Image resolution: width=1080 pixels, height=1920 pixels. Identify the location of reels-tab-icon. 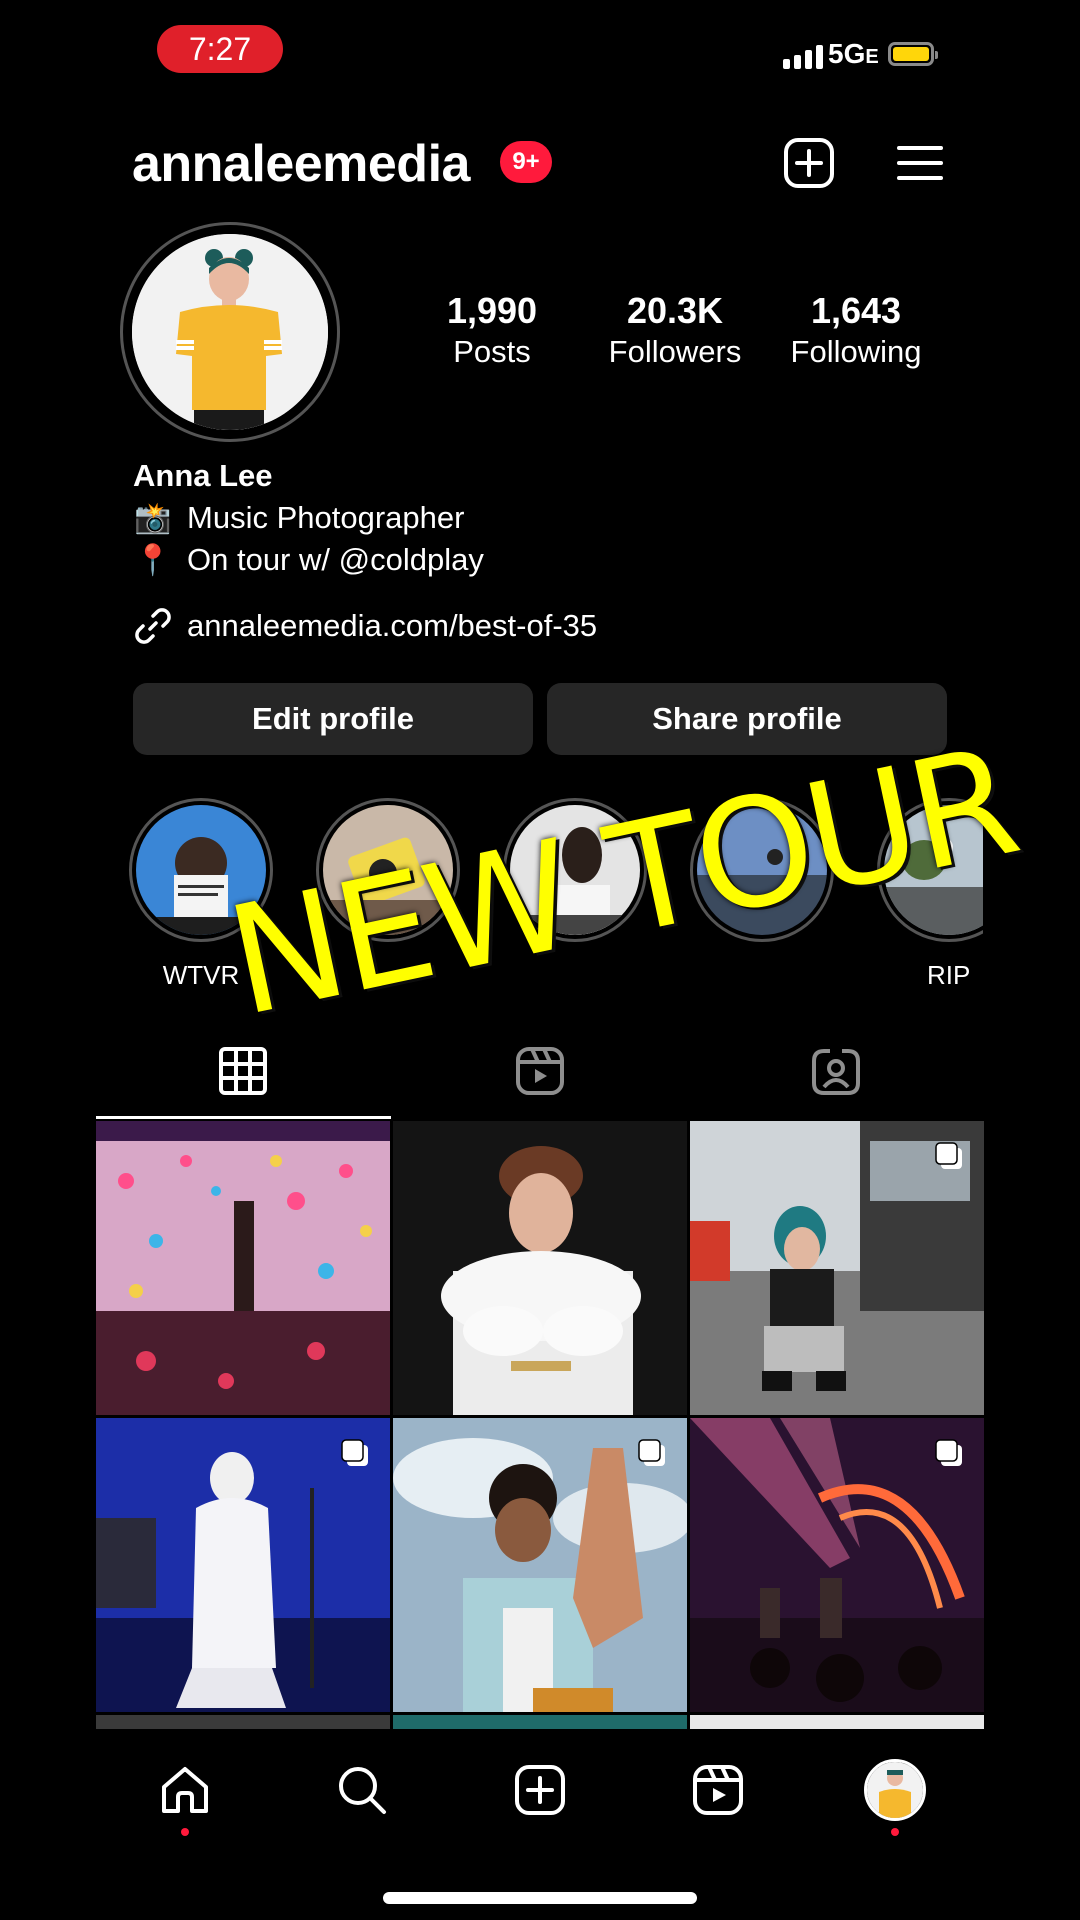
(540, 1071).